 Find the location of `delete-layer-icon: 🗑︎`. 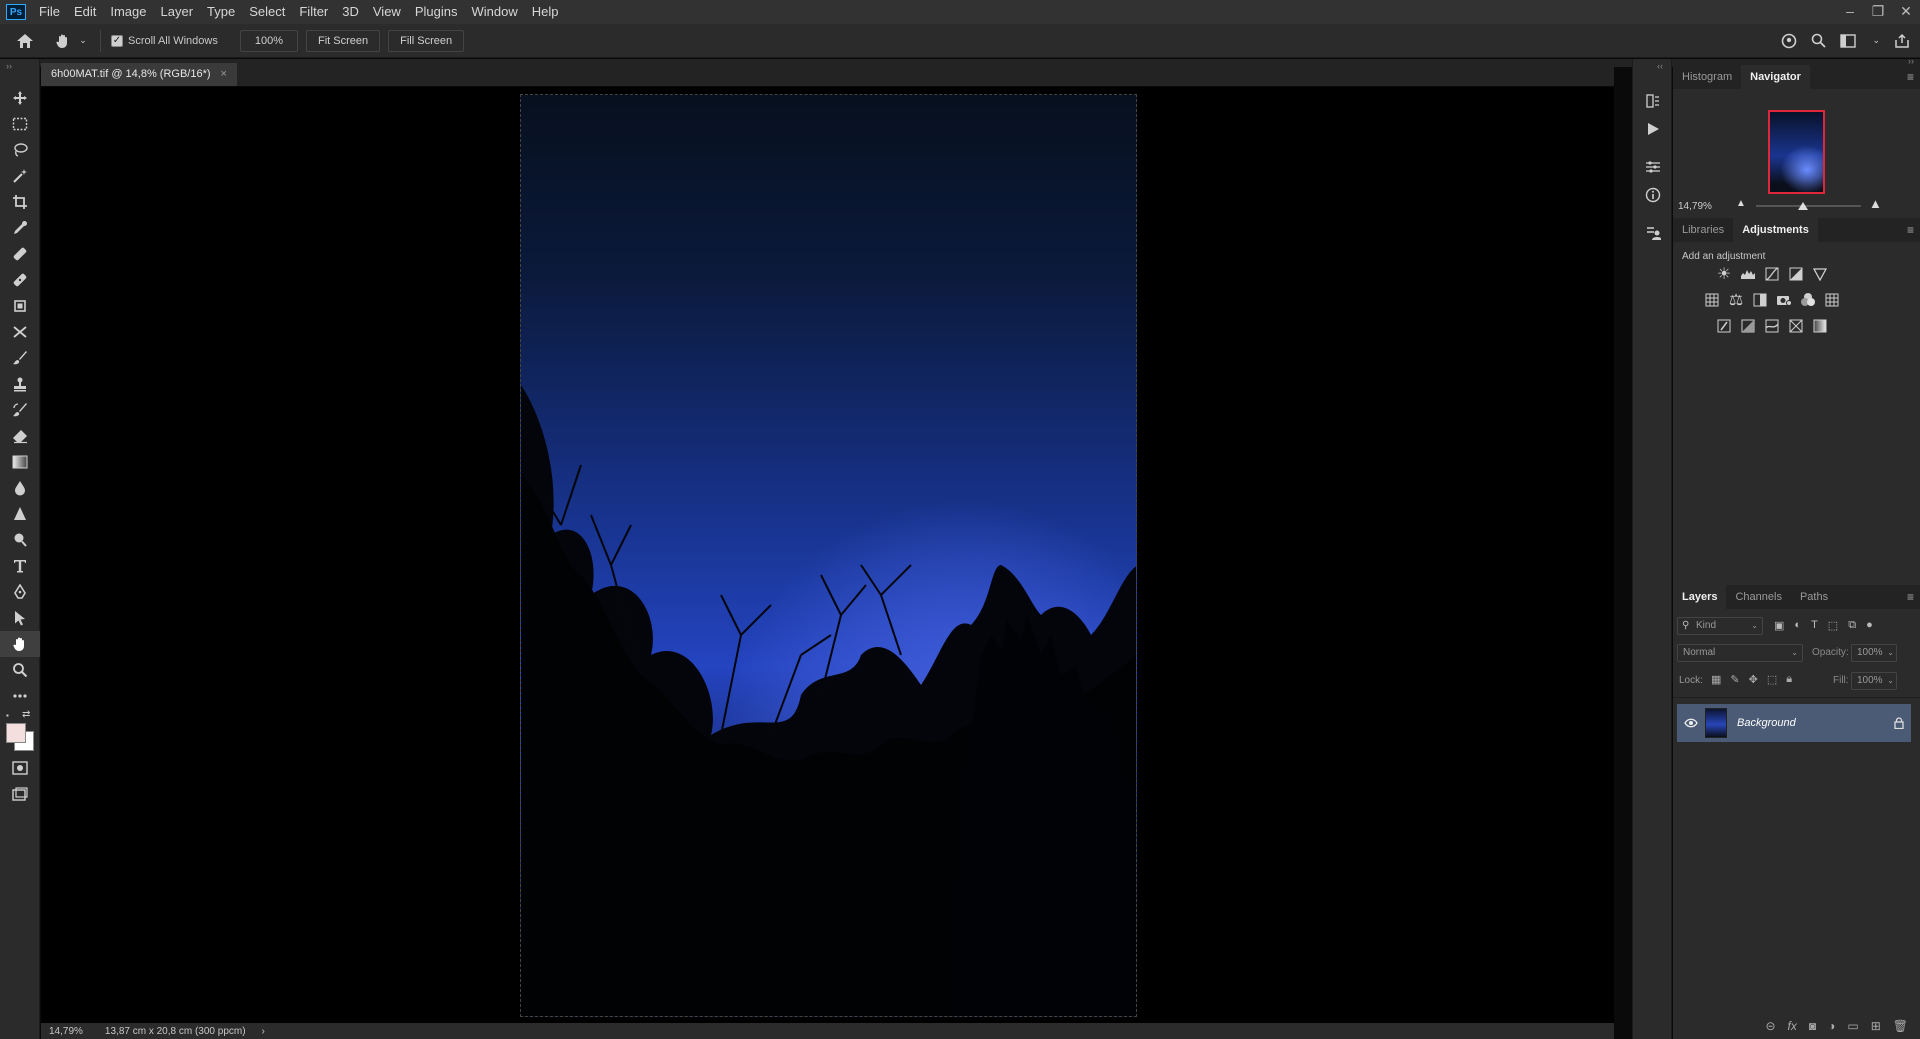

delete-layer-icon: 🗑︎ is located at coordinates (1900, 1026).